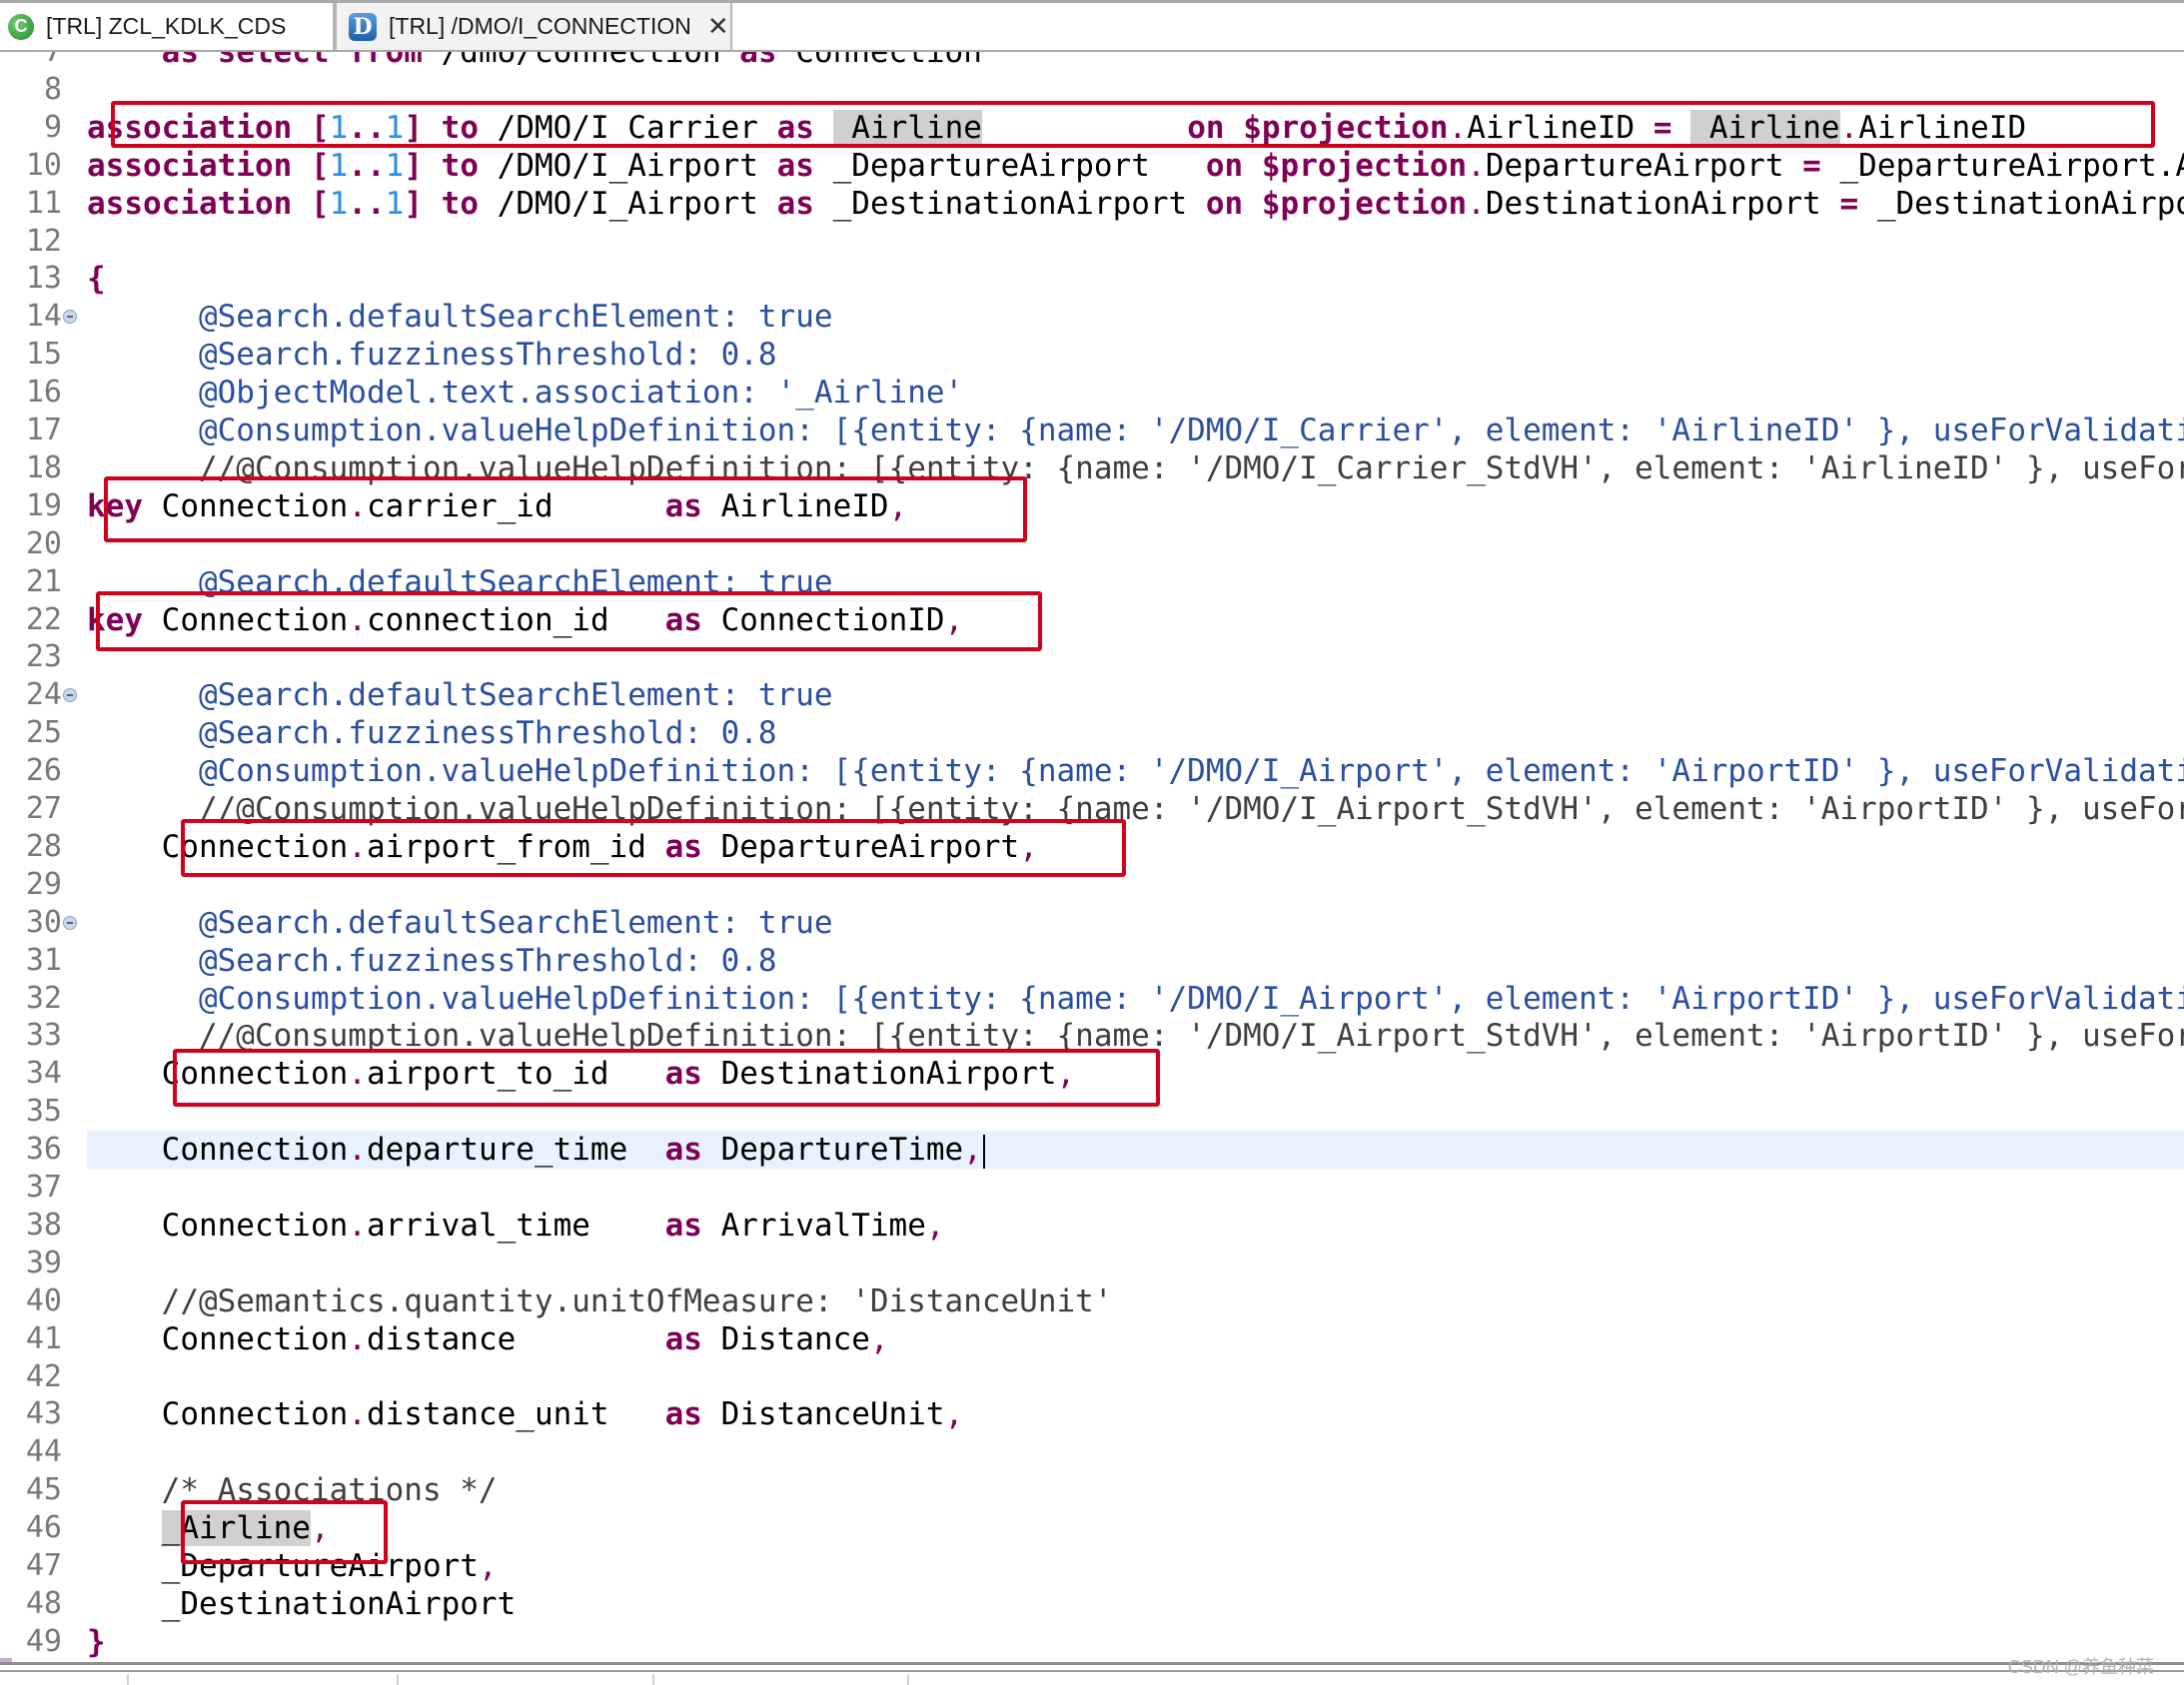 The width and height of the screenshot is (2184, 1685). Describe the element at coordinates (43, 1263) in the screenshot. I see `line-number: 39` at that location.